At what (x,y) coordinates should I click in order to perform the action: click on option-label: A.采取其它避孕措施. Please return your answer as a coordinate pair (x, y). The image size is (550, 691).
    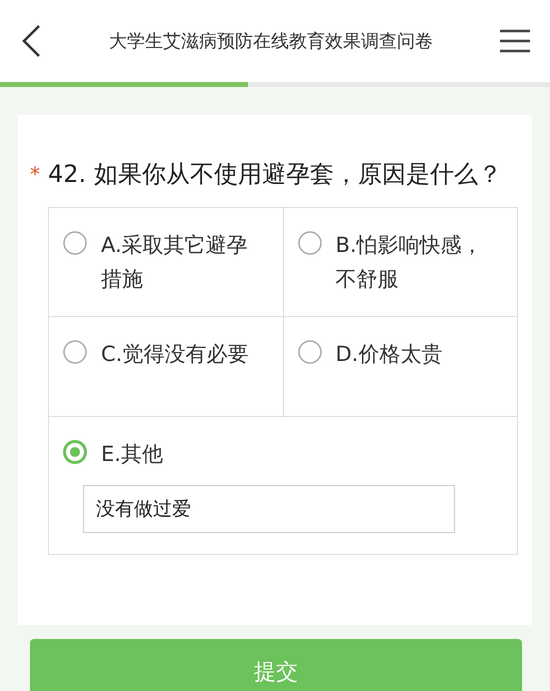
    Looking at the image, I should click on (176, 262).